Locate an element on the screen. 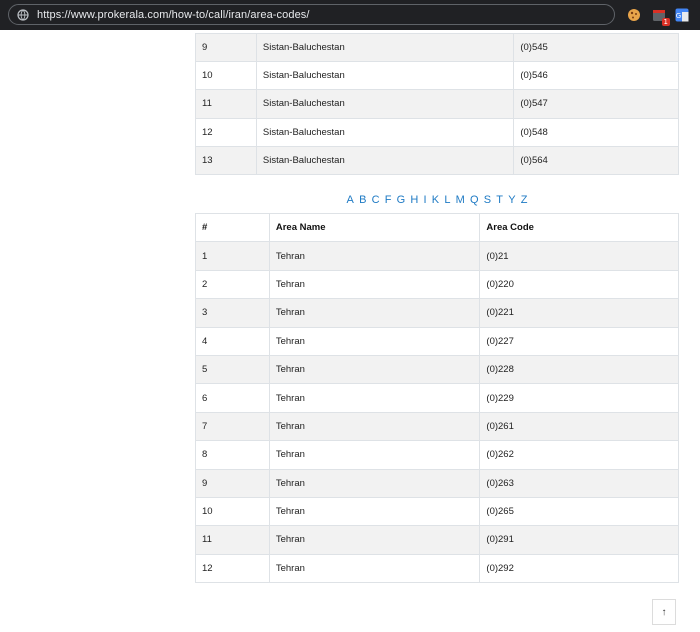  table-row: 8 Tehran (0)262 is located at coordinates (437, 455).